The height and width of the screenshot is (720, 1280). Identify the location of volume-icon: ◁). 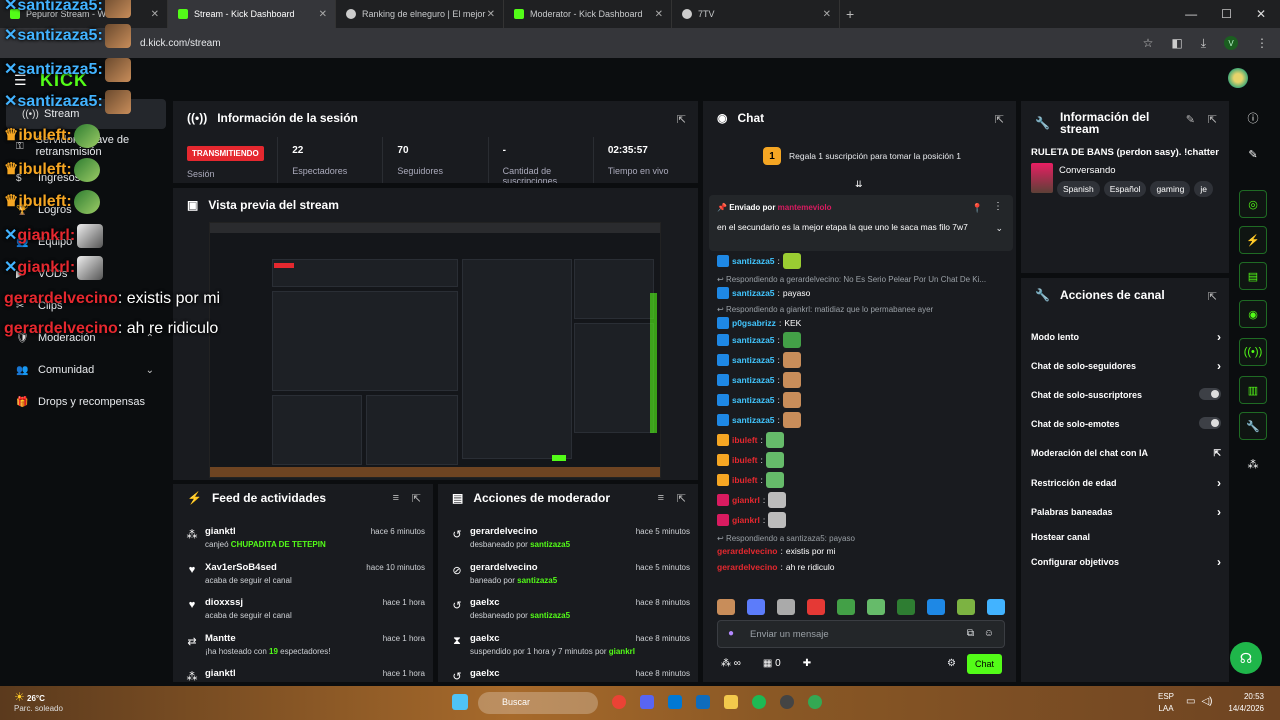
(1206, 701).